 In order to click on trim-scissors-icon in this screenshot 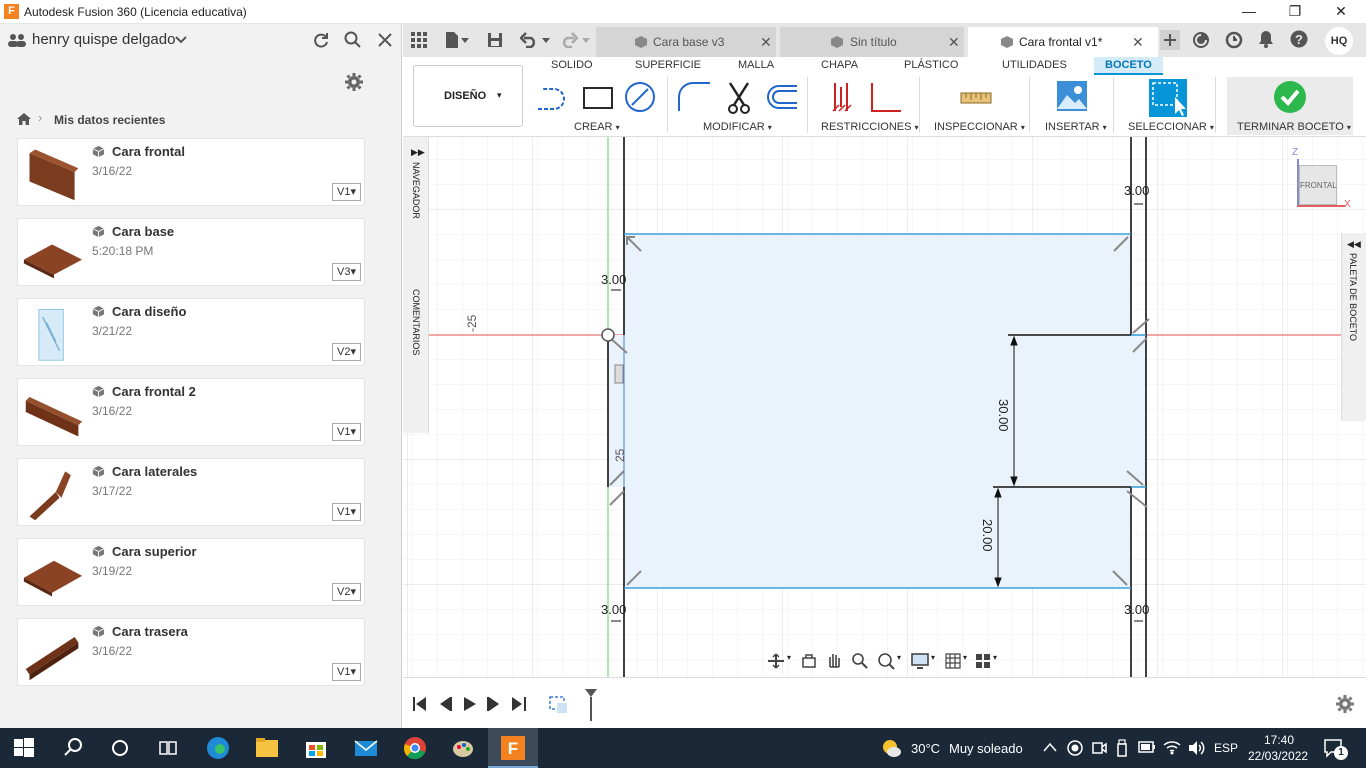, I will do `click(739, 98)`.